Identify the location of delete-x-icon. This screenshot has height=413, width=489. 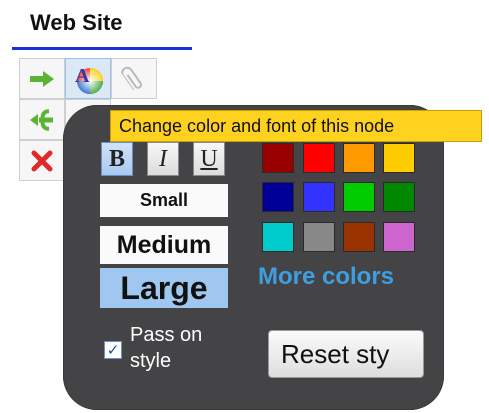
(42, 160).